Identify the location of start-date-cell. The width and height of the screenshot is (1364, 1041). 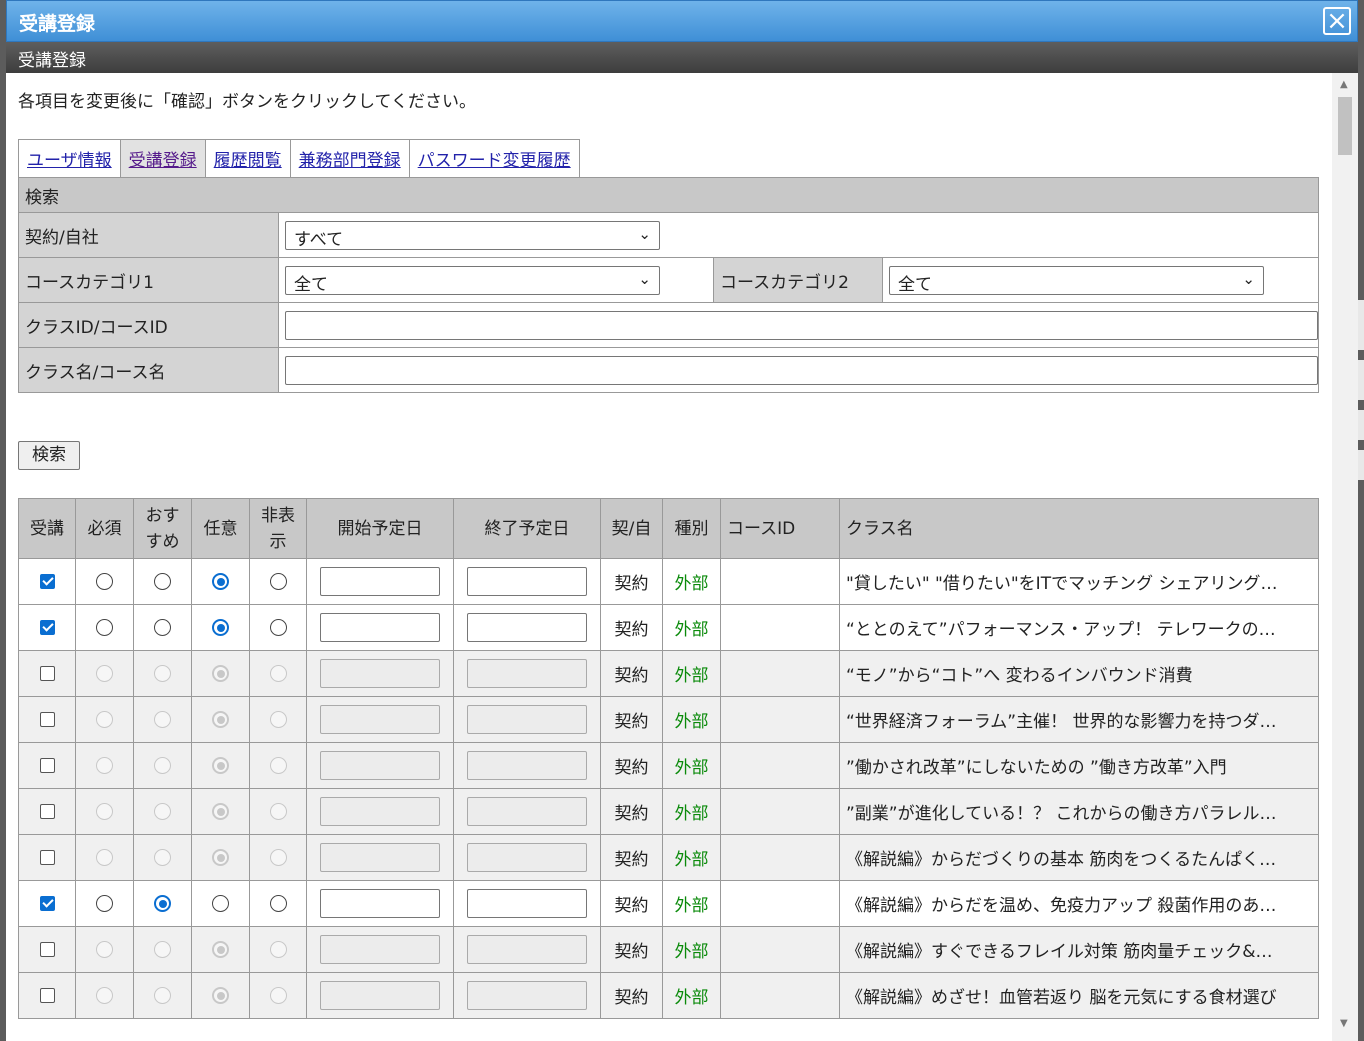
(380, 765).